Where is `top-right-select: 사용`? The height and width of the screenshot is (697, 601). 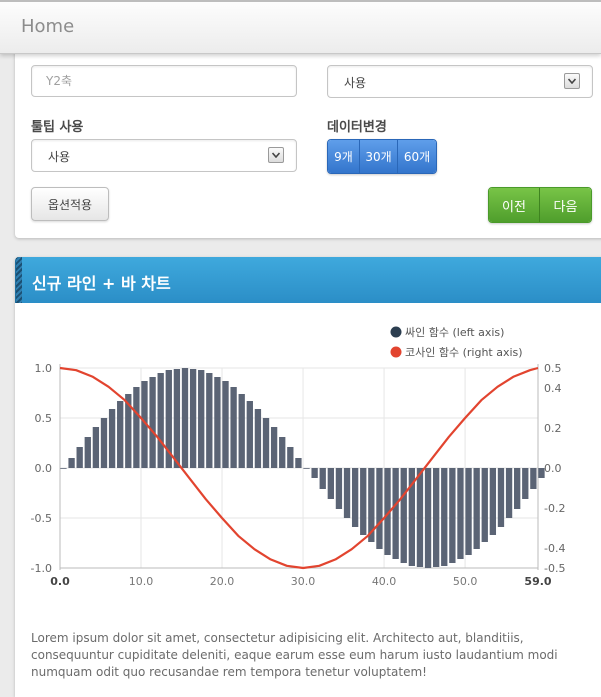 top-right-select: 사용 is located at coordinates (460, 81).